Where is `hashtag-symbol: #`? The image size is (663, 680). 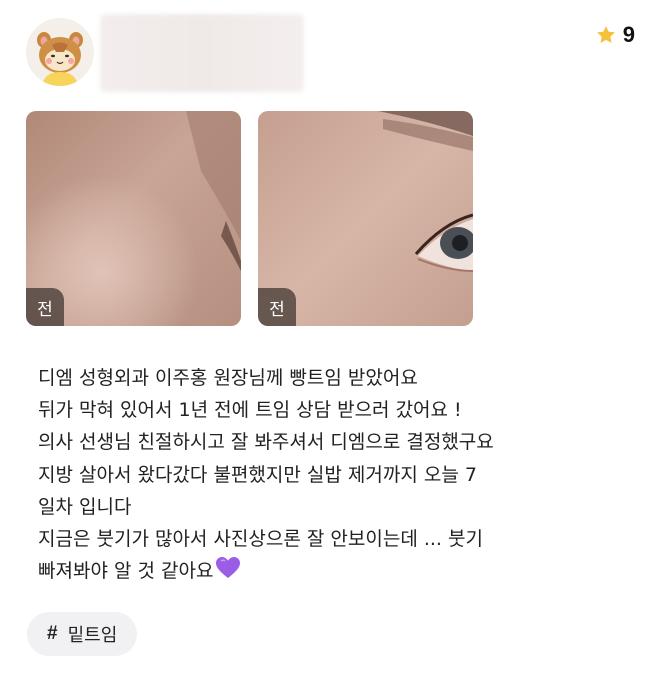
hashtag-symbol: # is located at coordinates (52, 633).